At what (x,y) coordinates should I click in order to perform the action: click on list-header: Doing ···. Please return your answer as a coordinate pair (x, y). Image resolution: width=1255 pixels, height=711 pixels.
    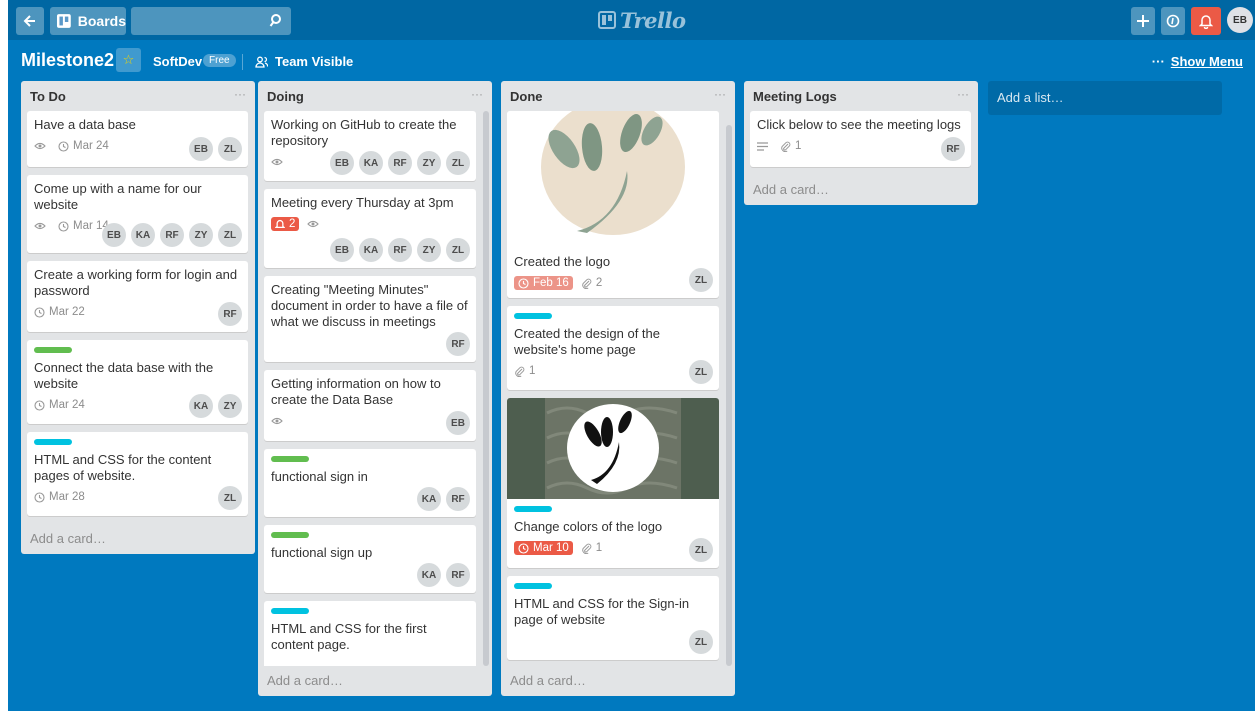
    Looking at the image, I should click on (375, 96).